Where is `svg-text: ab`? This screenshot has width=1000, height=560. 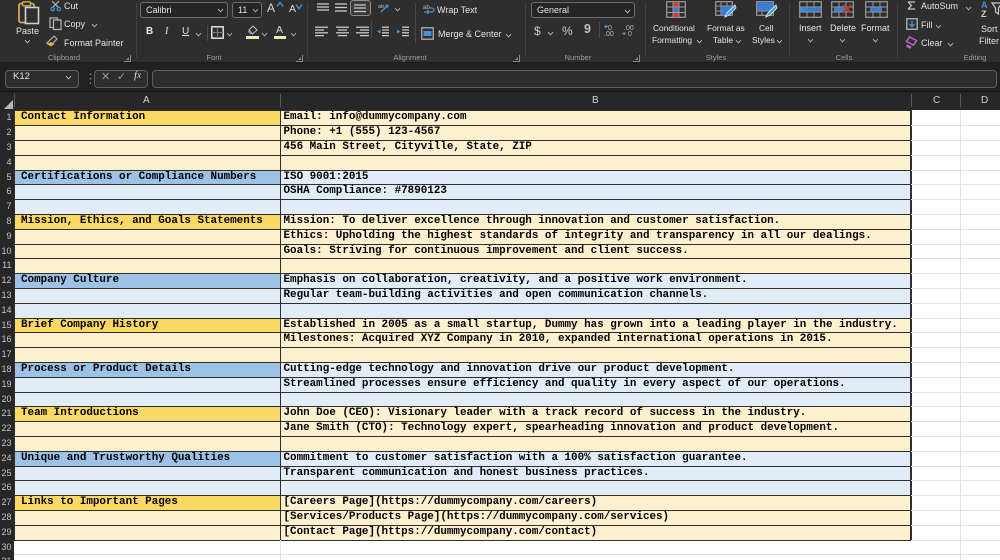
svg-text: ab is located at coordinates (381, 7).